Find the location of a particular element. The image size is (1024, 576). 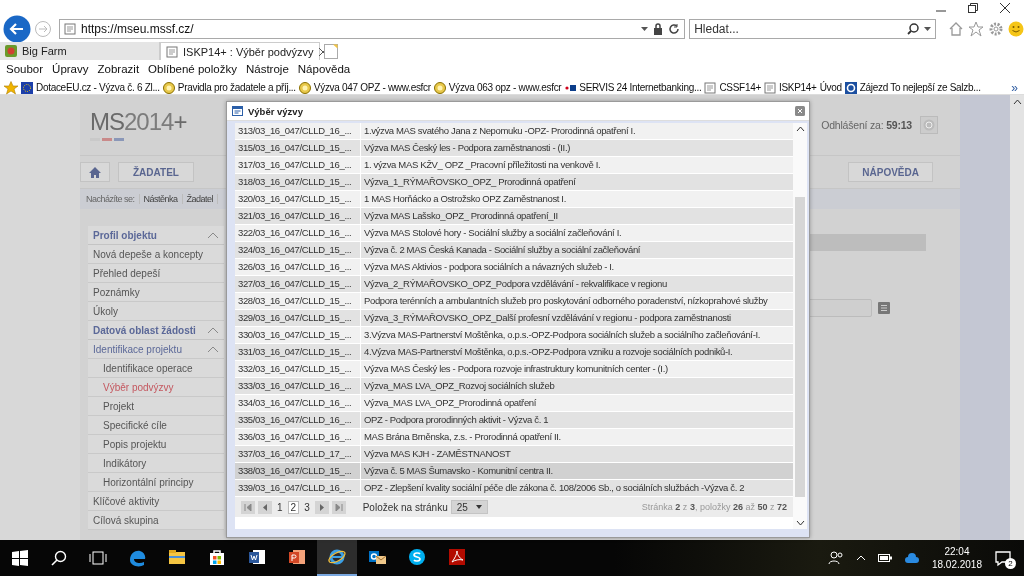

sidebar-item: Identifikace projektu is located at coordinates (156, 349).